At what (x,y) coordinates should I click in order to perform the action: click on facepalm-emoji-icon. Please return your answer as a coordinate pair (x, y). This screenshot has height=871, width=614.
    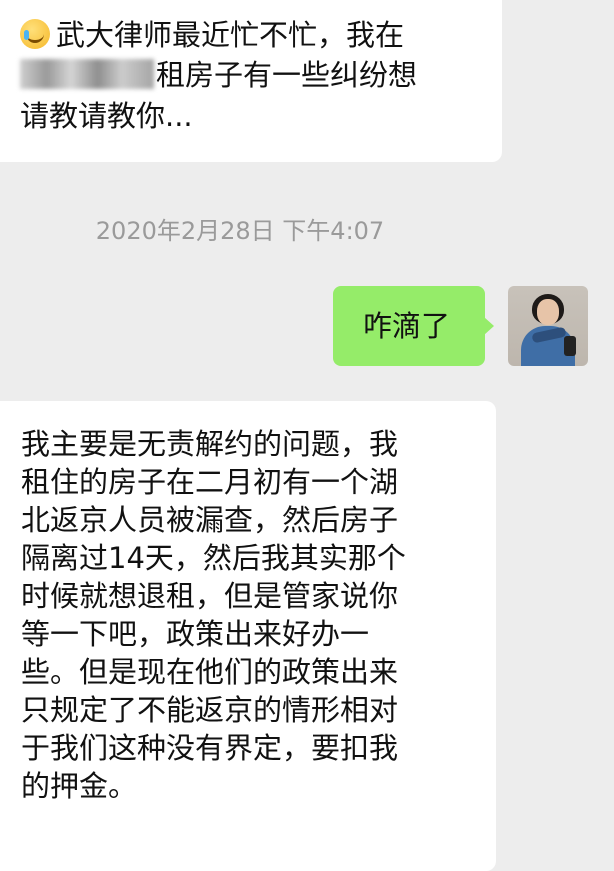
    Looking at the image, I should click on (35, 34).